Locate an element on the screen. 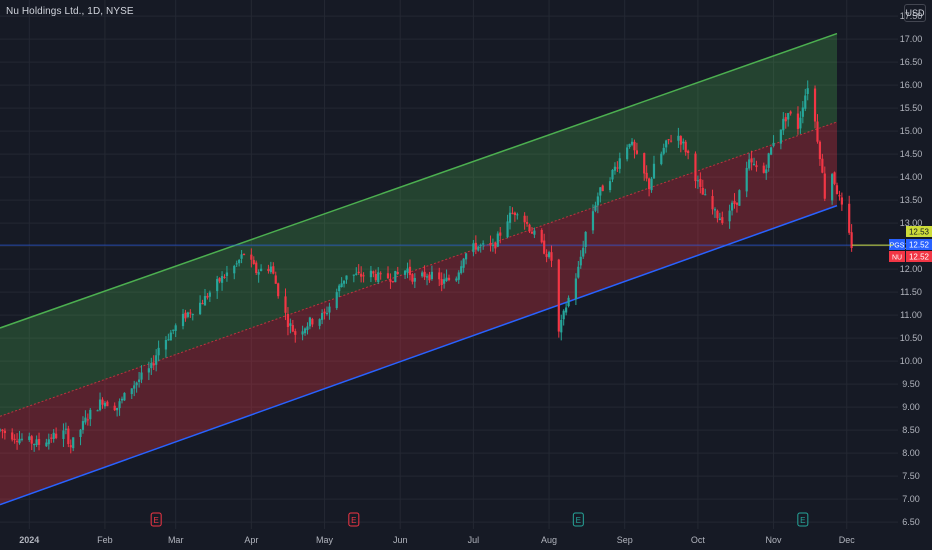 The height and width of the screenshot is (550, 932). x-tick-label: May is located at coordinates (325, 540).